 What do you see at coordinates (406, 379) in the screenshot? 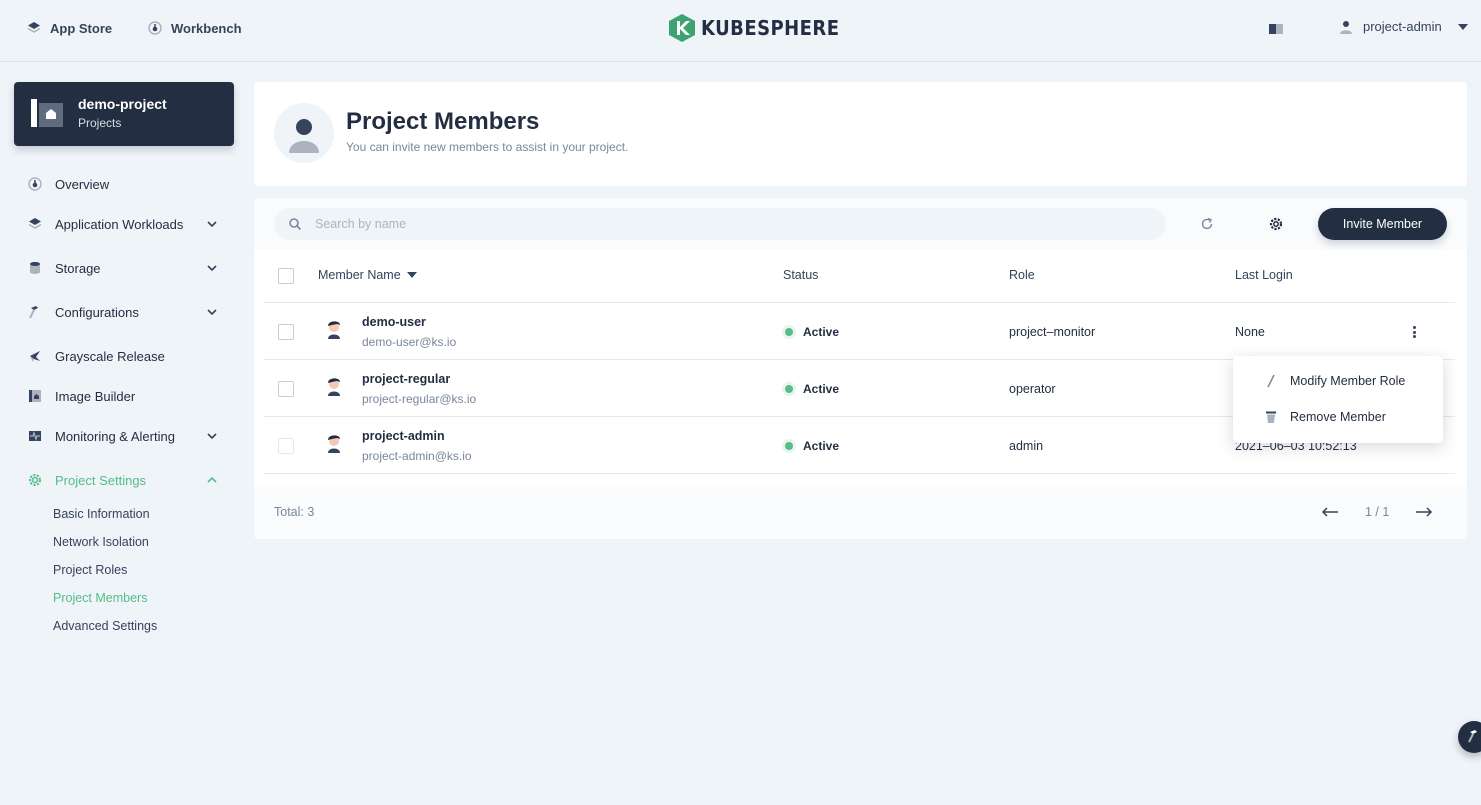
I see `member-name: project-regular` at bounding box center [406, 379].